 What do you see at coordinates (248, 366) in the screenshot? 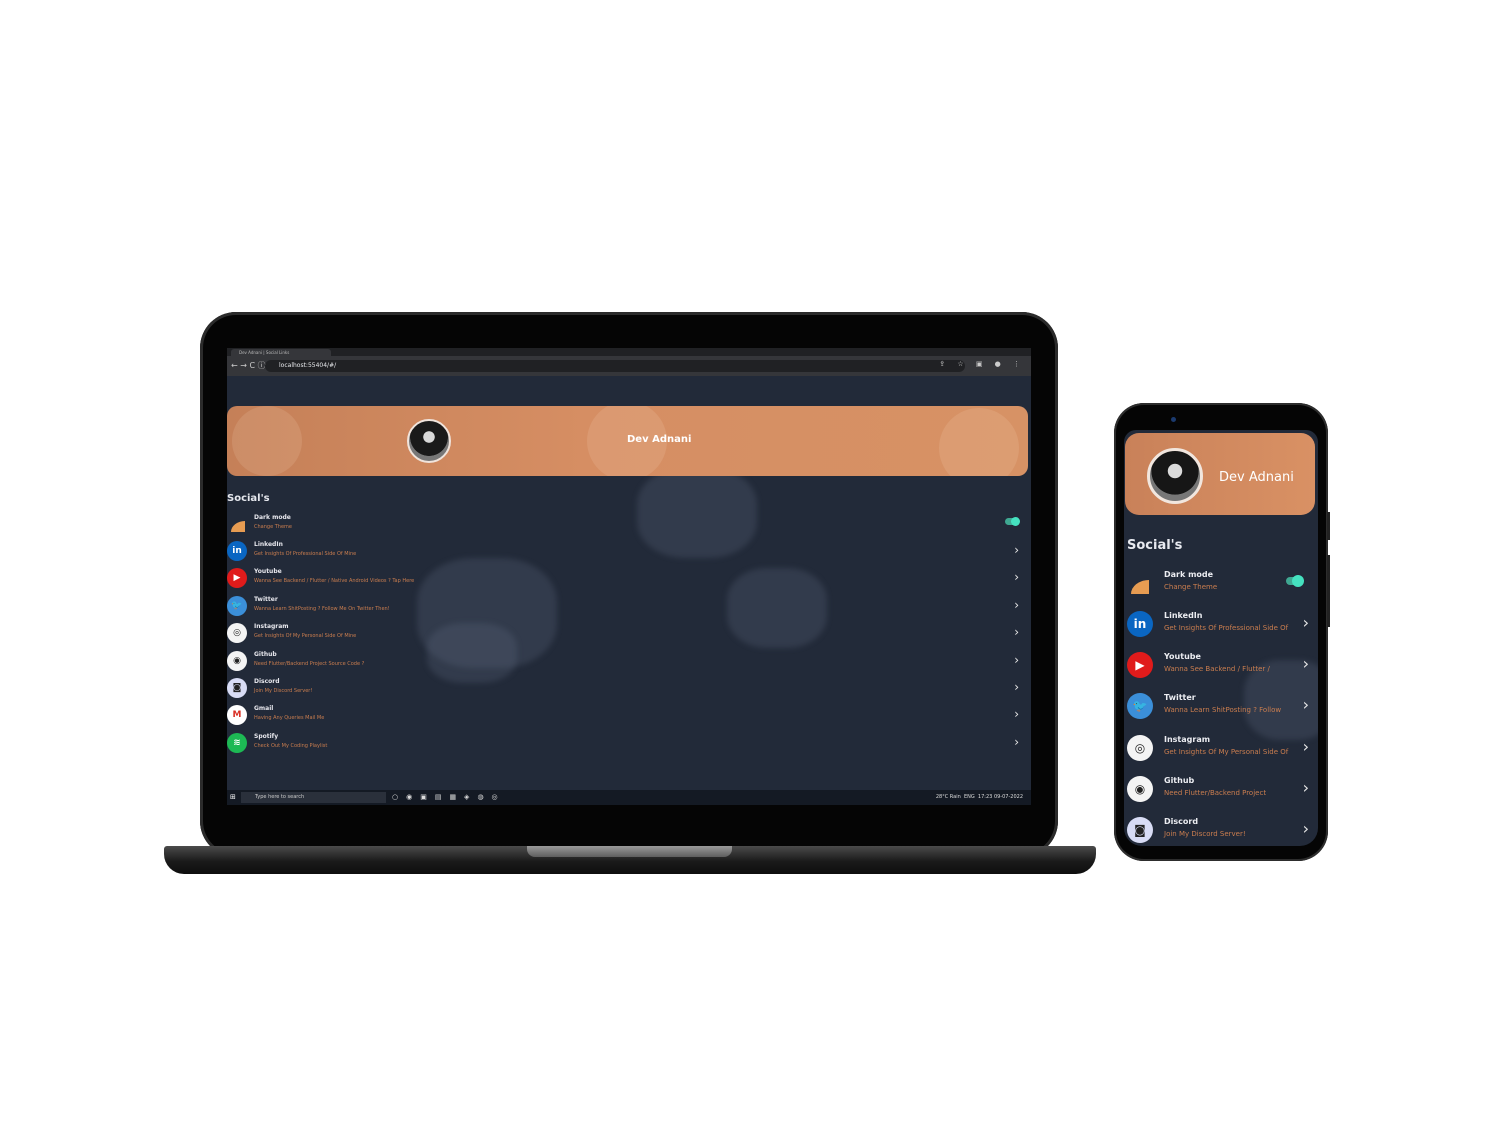
I see `browser-nav-icons: ← → C ⓘ` at bounding box center [248, 366].